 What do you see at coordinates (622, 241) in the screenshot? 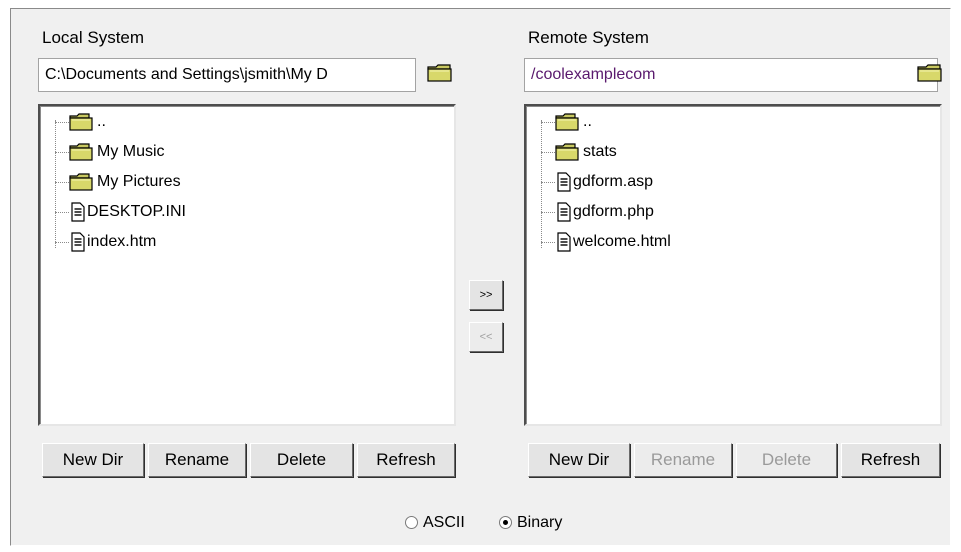
I see `item-label: welcome.html` at bounding box center [622, 241].